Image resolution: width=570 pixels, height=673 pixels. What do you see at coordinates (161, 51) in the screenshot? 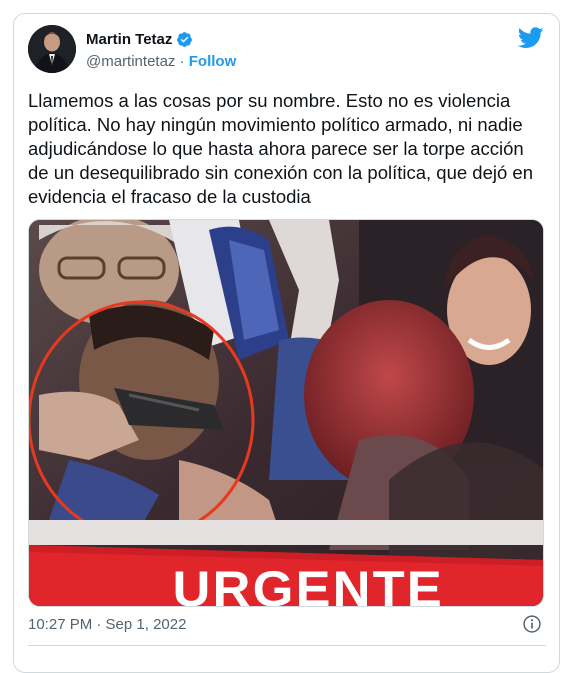
I see `author-info: Martin Tetaz @martintetaz · Follow` at bounding box center [161, 51].